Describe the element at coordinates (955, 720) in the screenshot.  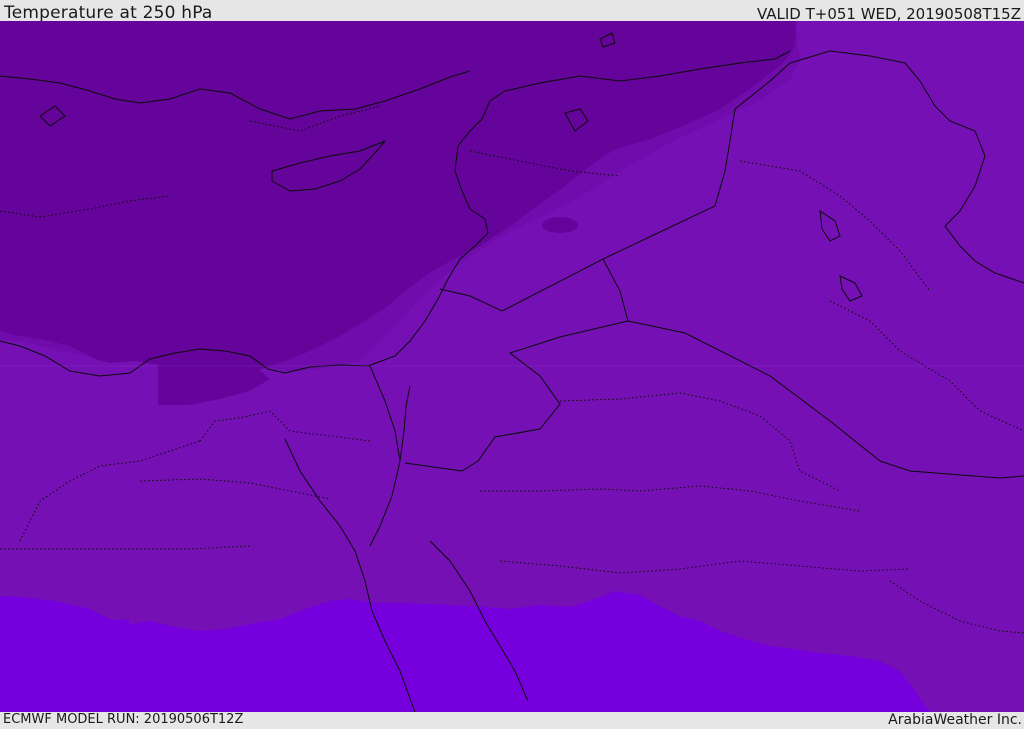
I see `credit-label: ArabiaWeather Inc.` at that location.